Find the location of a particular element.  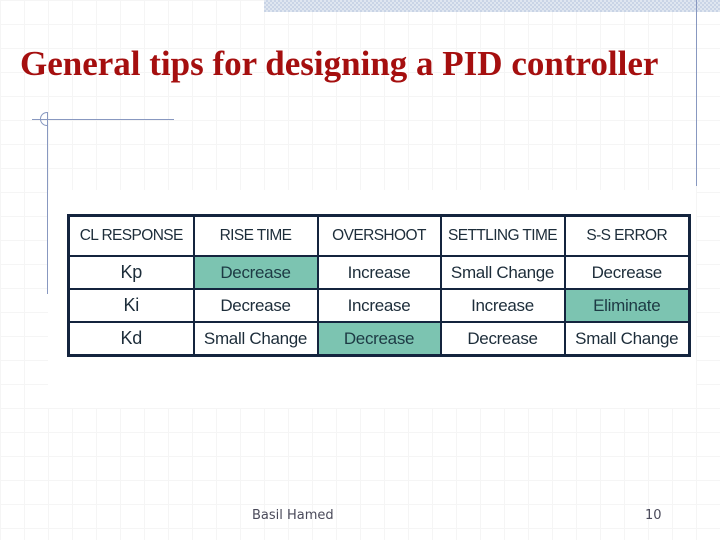

page-number: 10 is located at coordinates (653, 515).